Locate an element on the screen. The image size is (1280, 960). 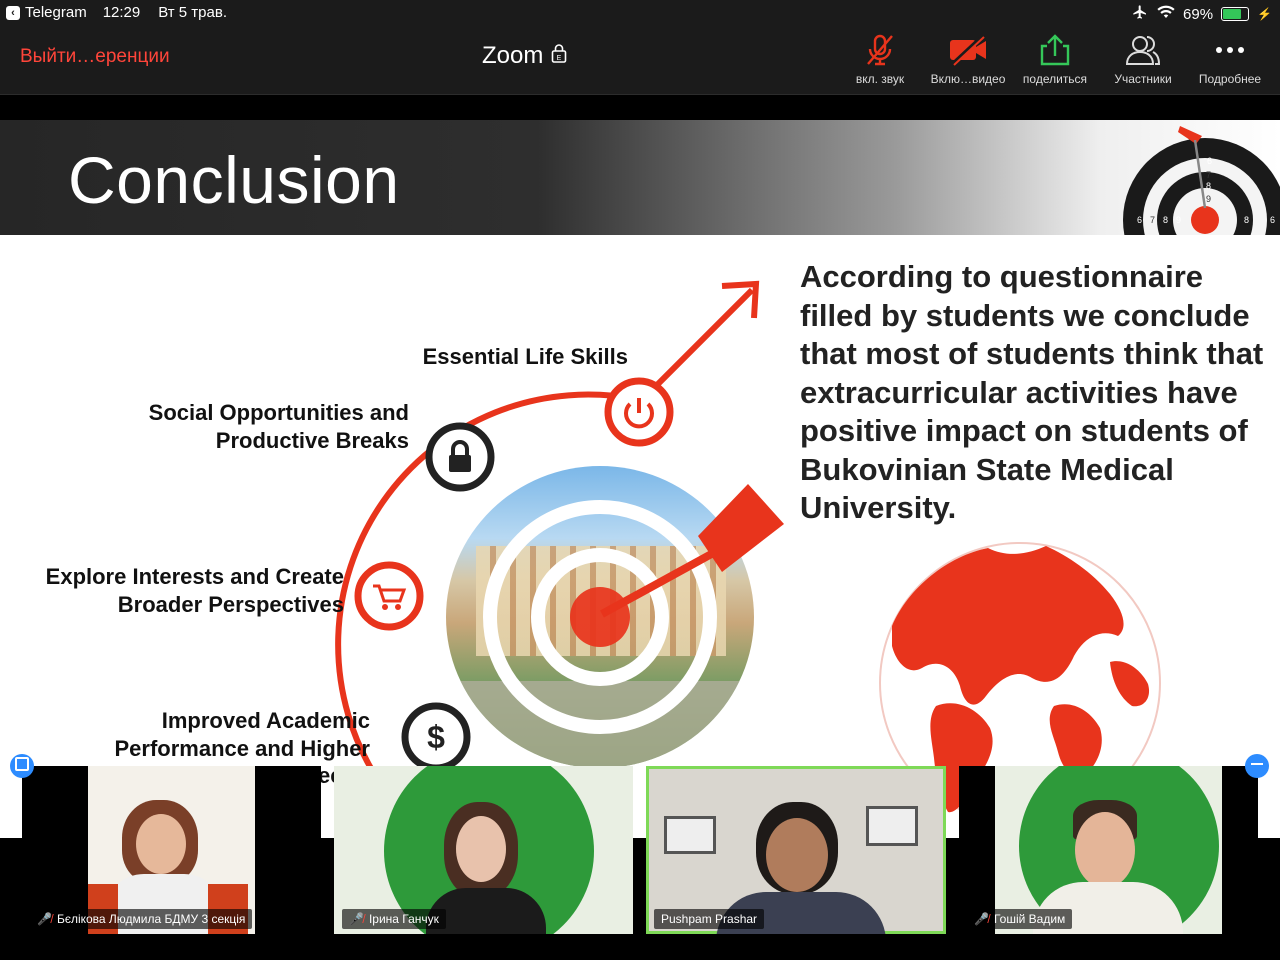
item-label-life-skills: Essential Life Skills is located at coordinates (525, 357).